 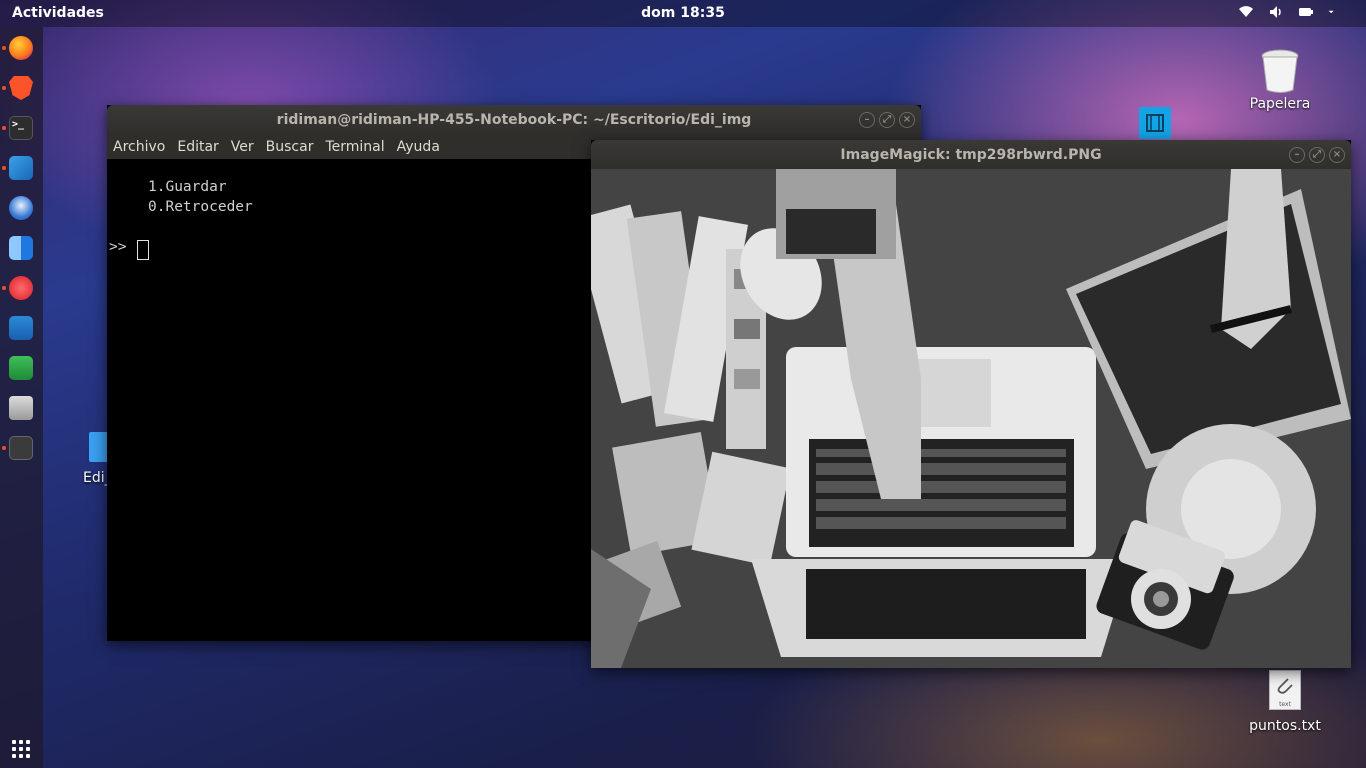 What do you see at coordinates (21, 248) in the screenshot?
I see `finder-icon` at bounding box center [21, 248].